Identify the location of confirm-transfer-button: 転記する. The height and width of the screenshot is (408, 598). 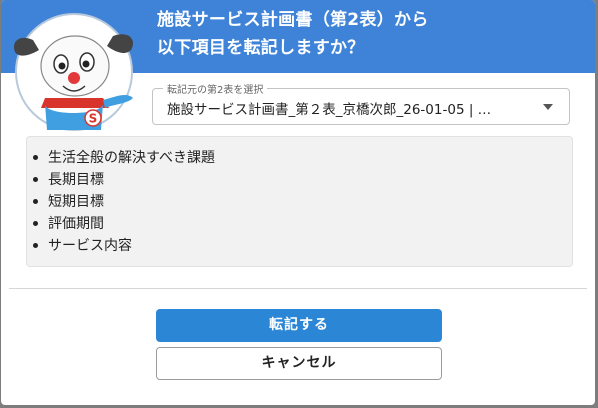
(299, 325).